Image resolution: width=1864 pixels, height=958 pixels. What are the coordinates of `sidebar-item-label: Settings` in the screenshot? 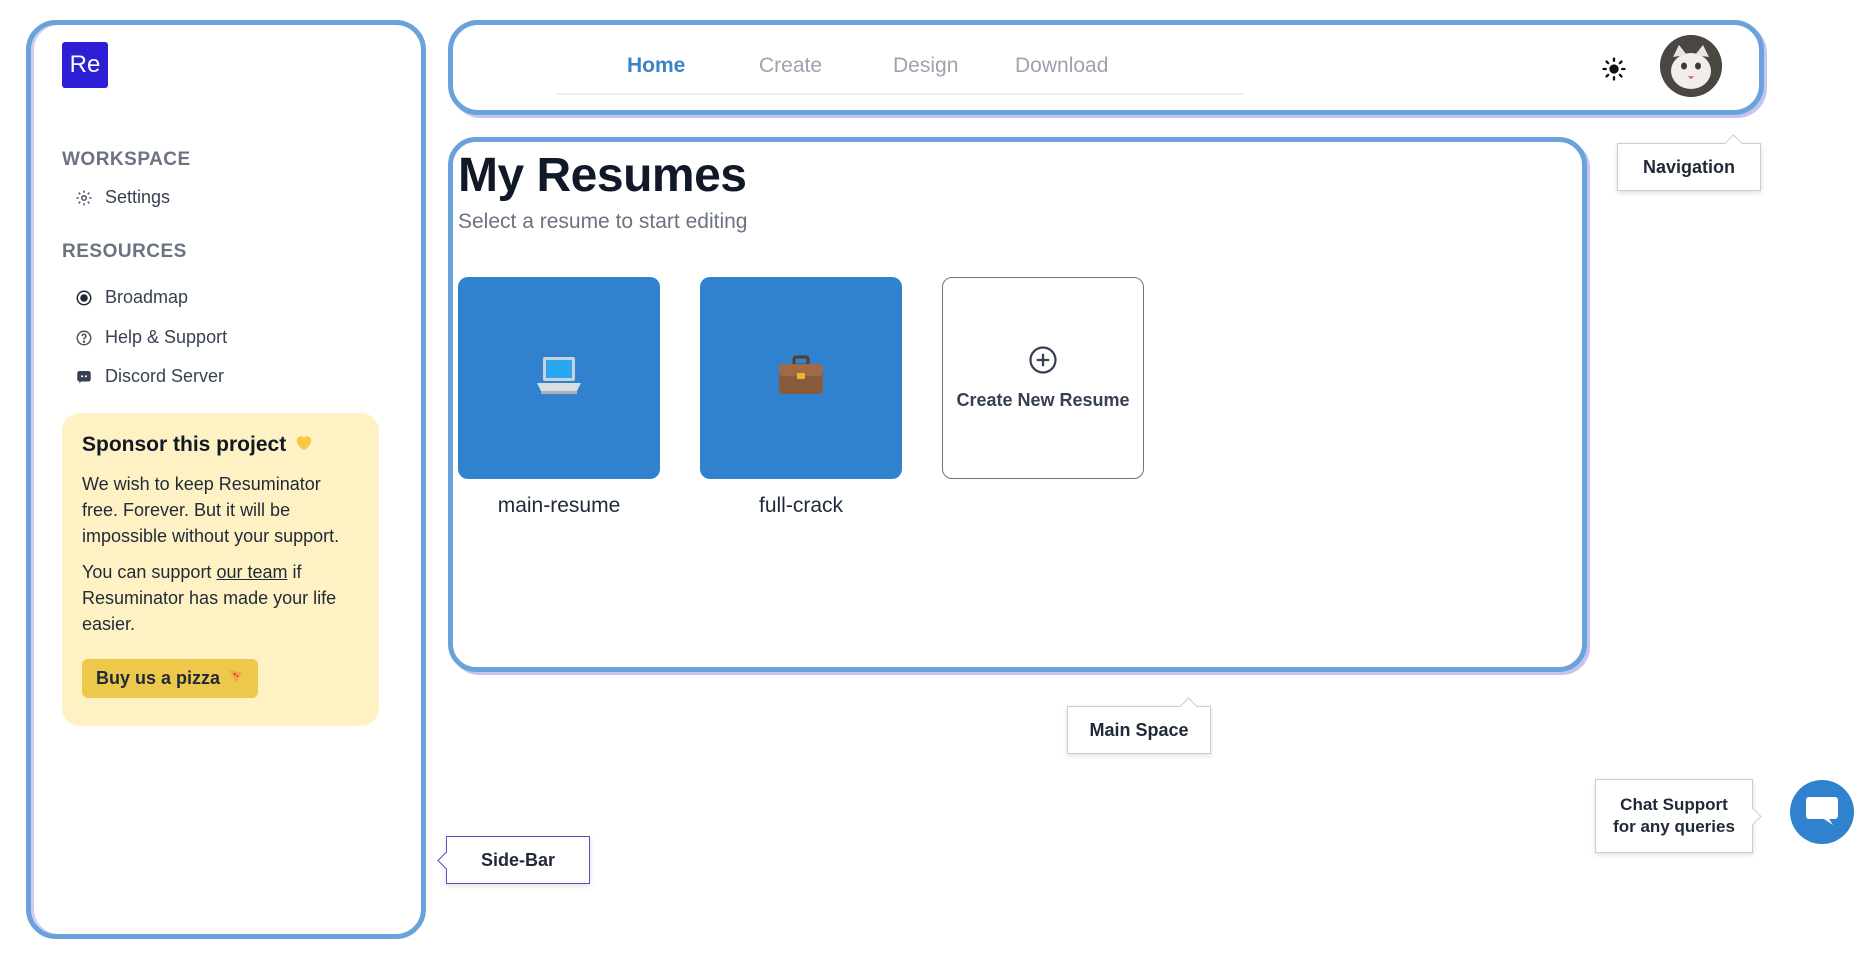 It's located at (138, 197).